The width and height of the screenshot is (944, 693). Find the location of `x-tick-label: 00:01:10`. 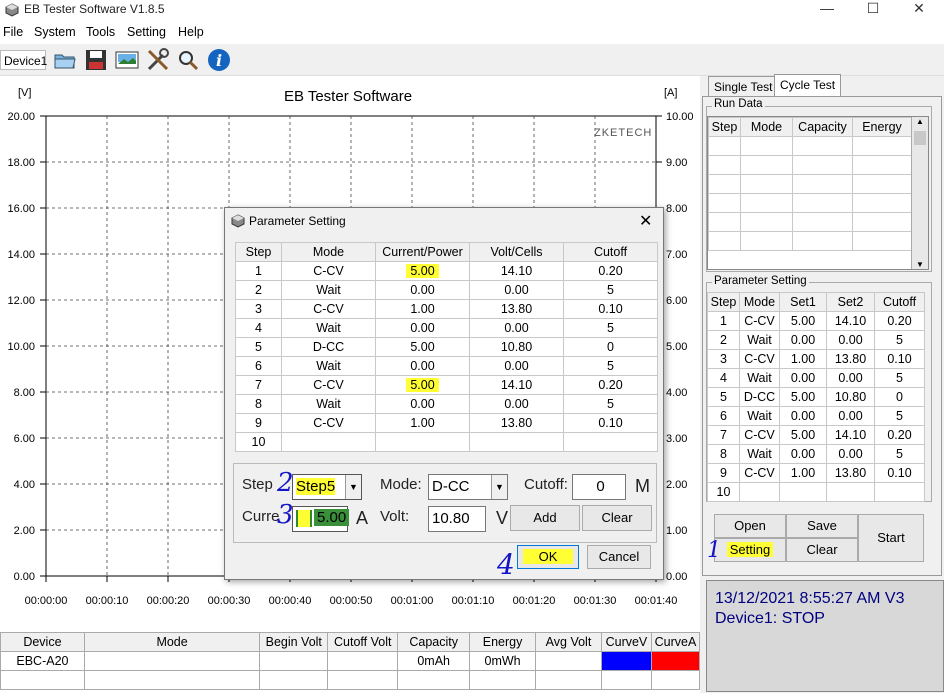

x-tick-label: 00:01:10 is located at coordinates (473, 601).